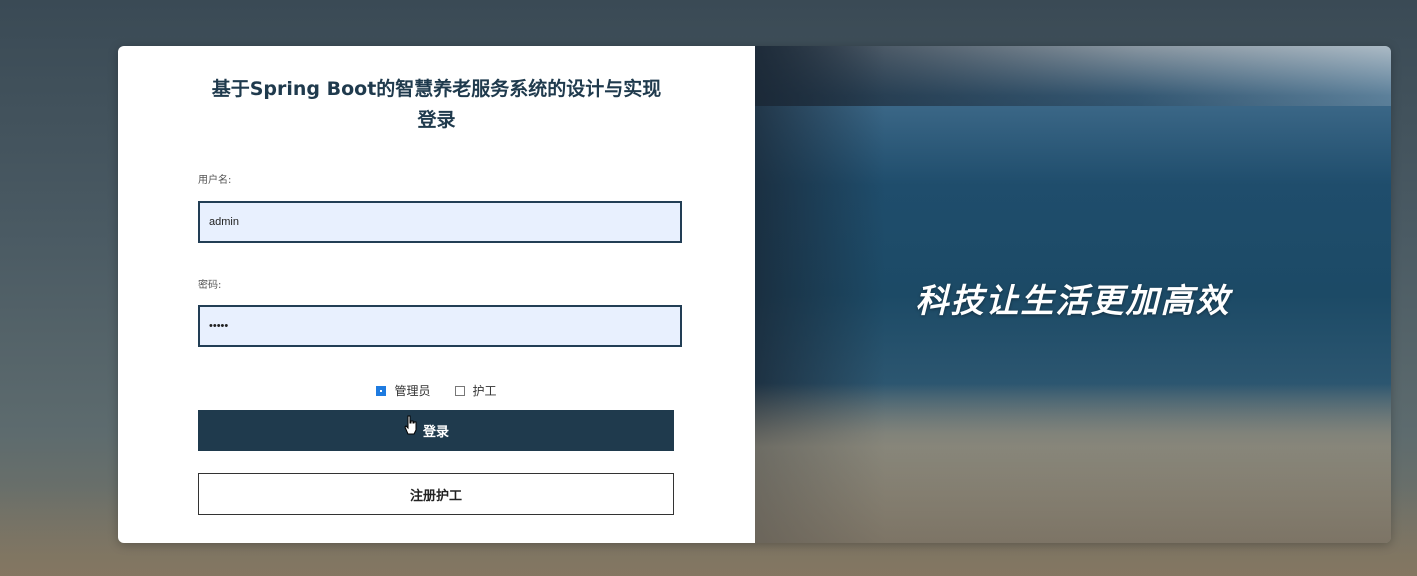  What do you see at coordinates (410, 425) in the screenshot?
I see `hand-cursor-icon` at bounding box center [410, 425].